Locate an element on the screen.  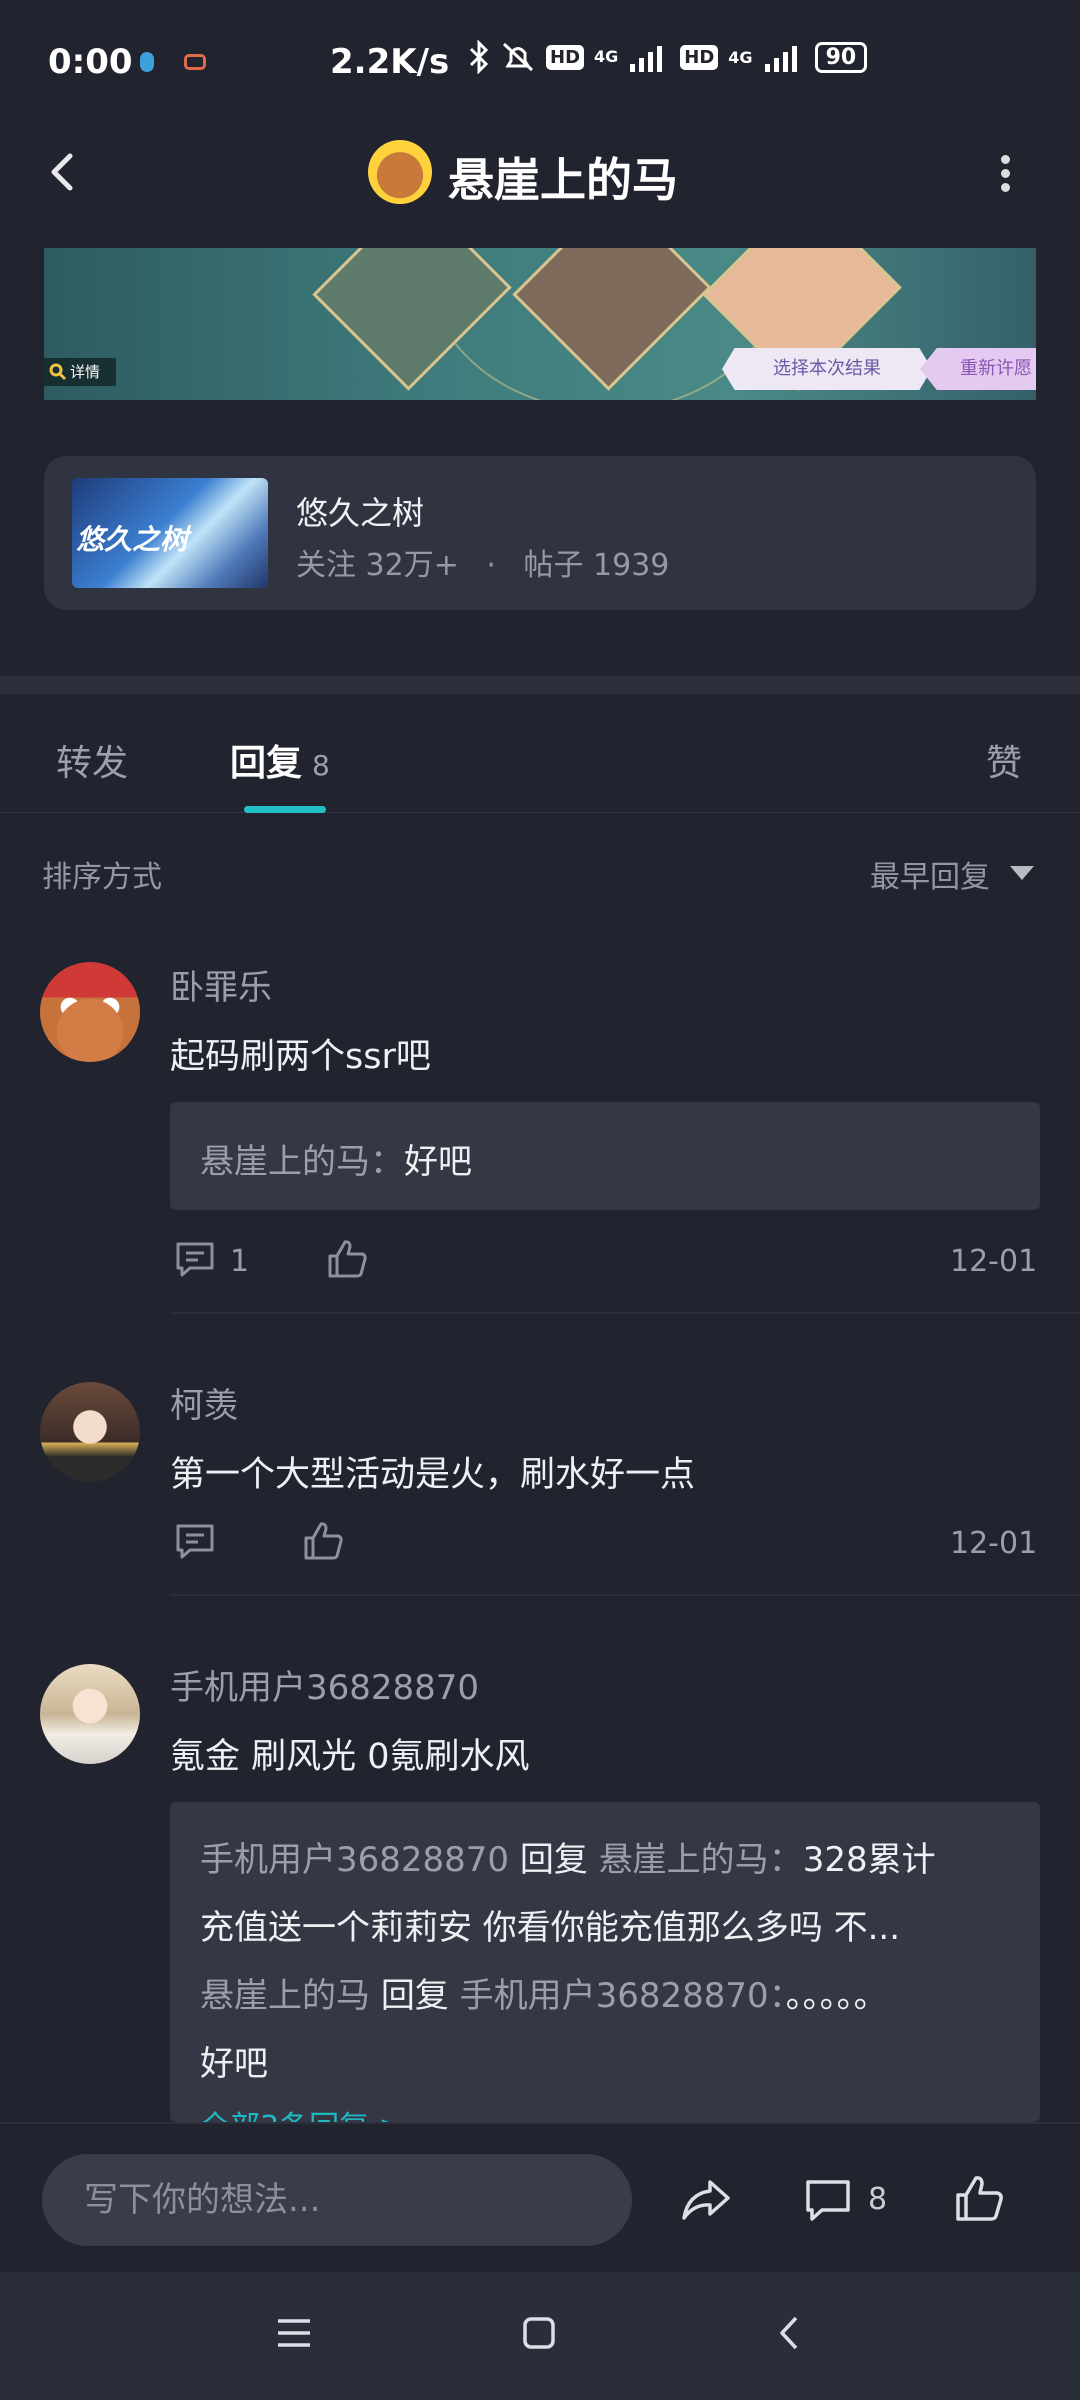
reply-line: 好吧 is located at coordinates (234, 2064).